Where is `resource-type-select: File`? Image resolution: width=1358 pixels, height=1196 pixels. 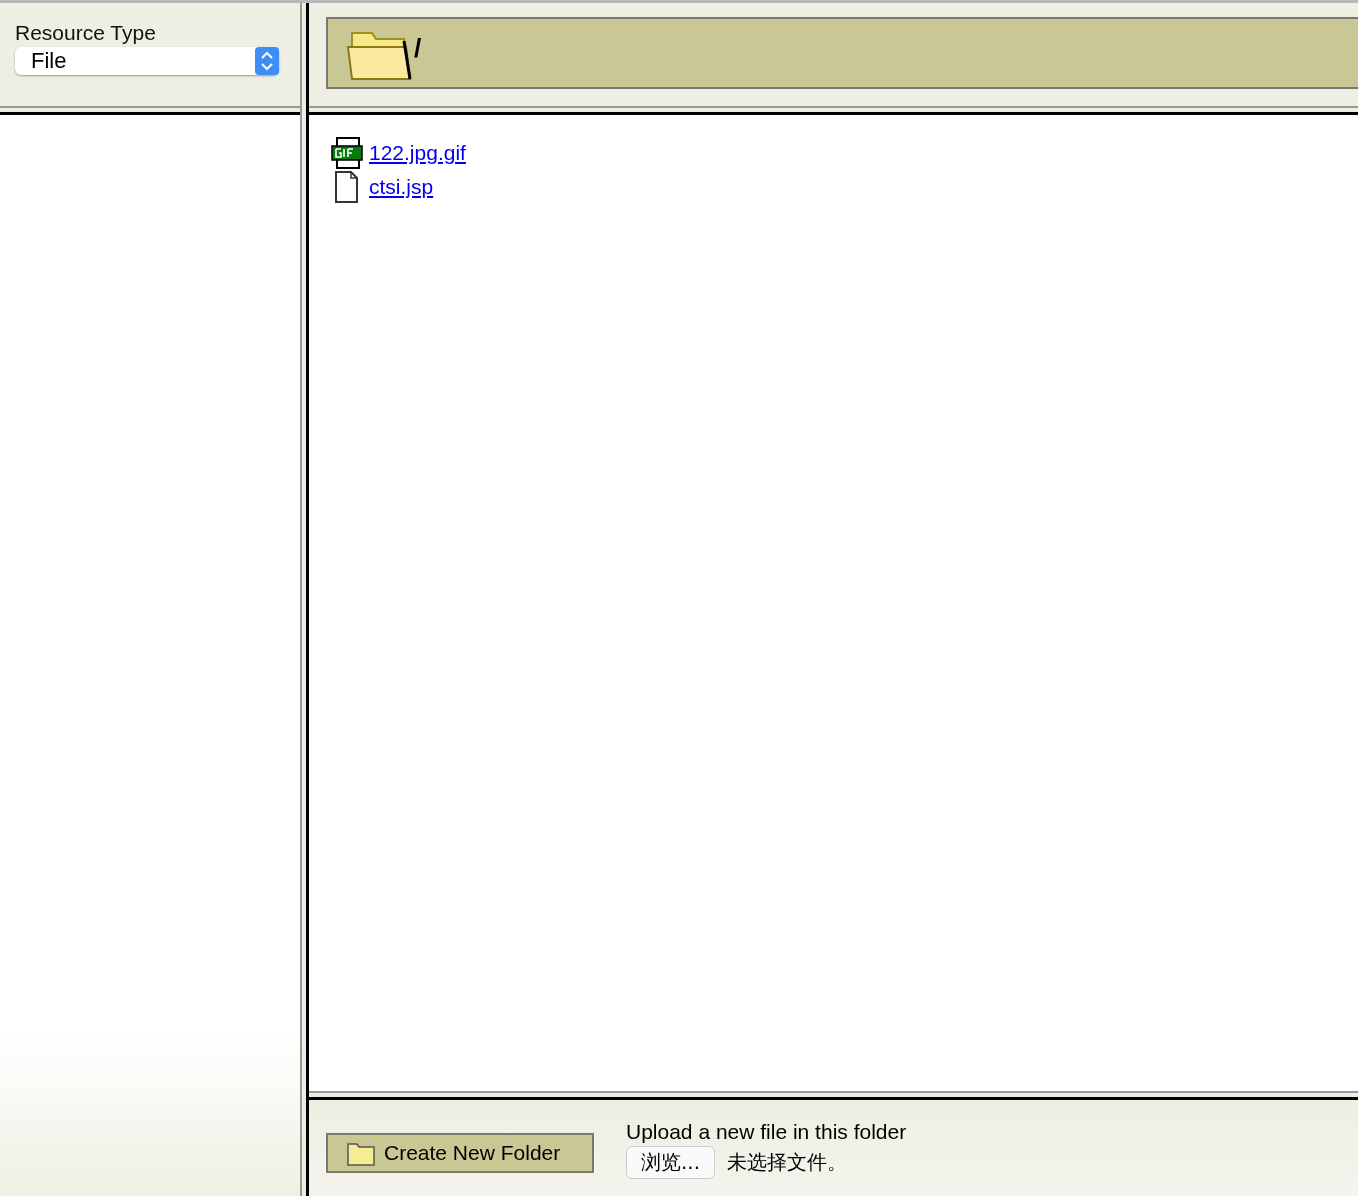 resource-type-select: File is located at coordinates (147, 61).